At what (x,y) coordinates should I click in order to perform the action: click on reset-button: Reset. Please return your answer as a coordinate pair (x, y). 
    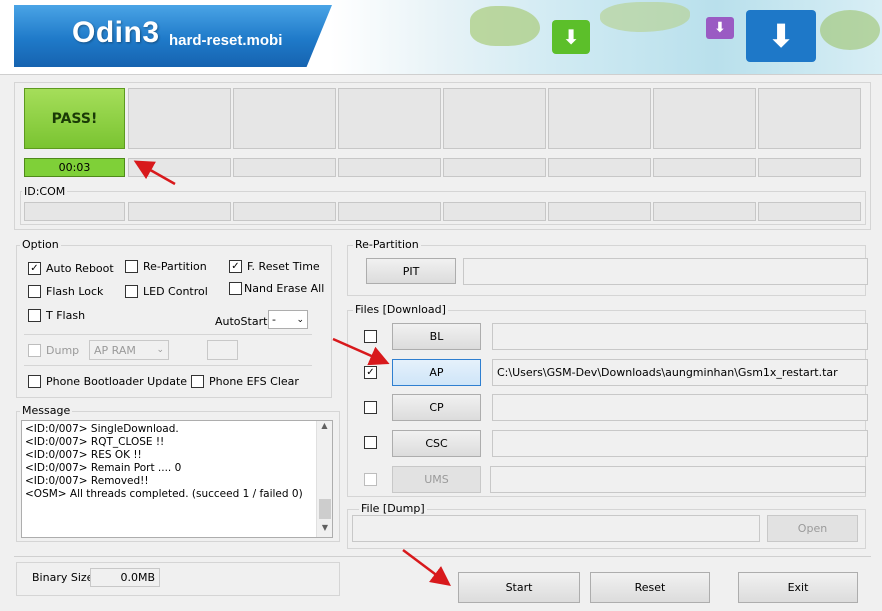
    Looking at the image, I should click on (650, 587).